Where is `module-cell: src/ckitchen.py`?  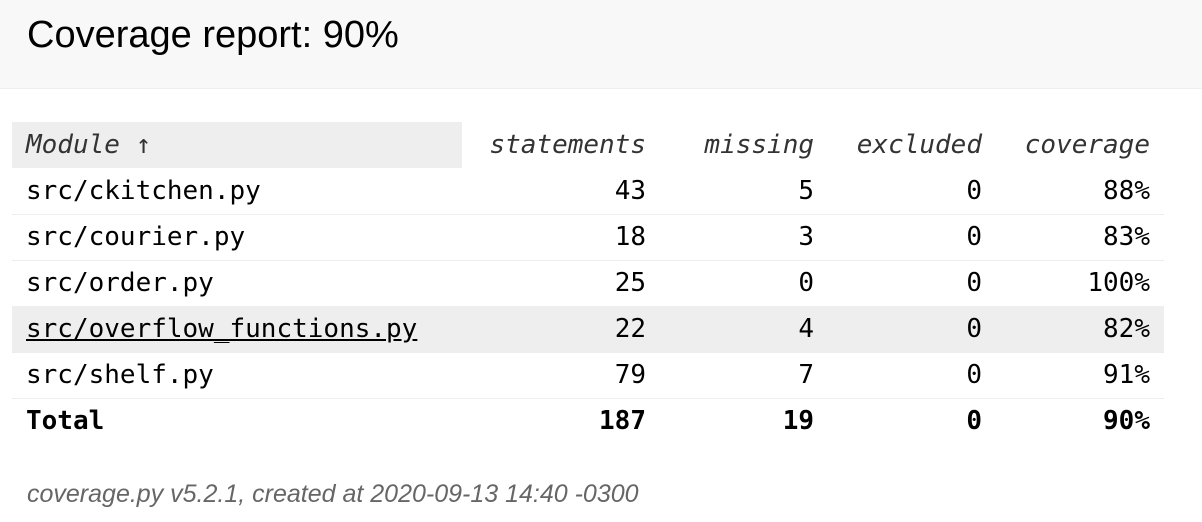
module-cell: src/ckitchen.py is located at coordinates (237, 191).